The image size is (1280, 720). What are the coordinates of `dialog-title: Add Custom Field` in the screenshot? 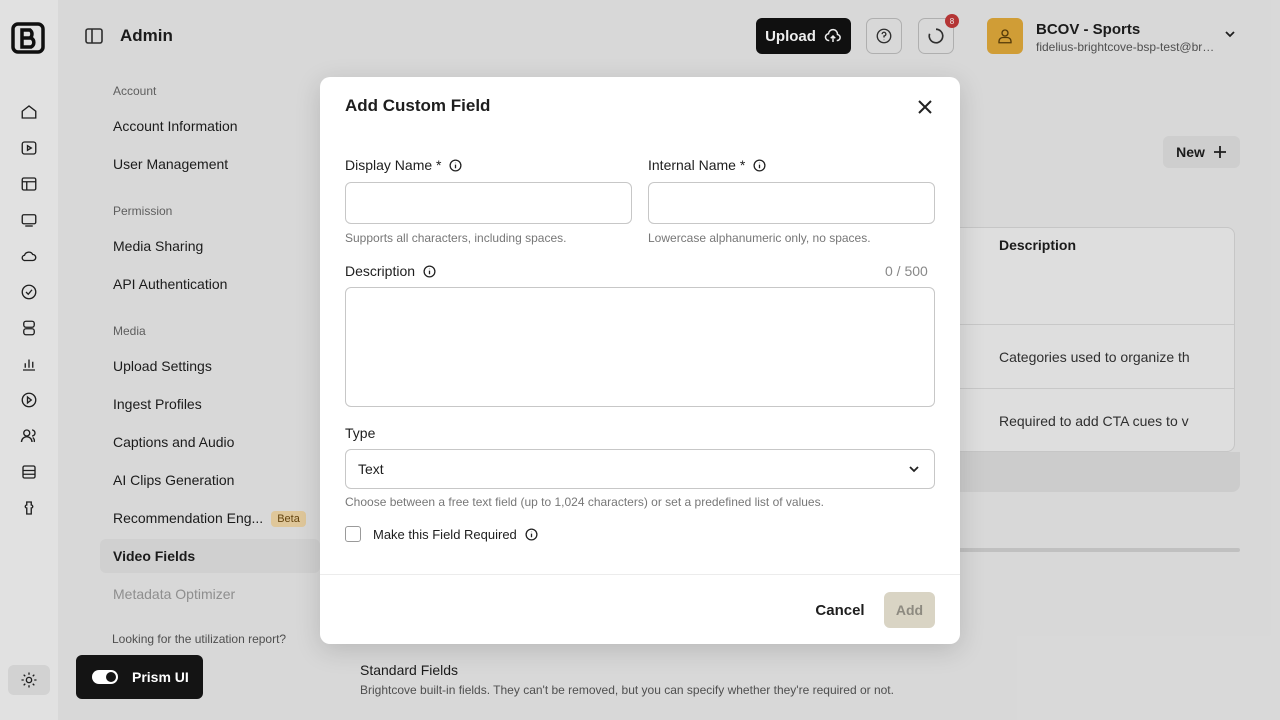 It's located at (418, 105).